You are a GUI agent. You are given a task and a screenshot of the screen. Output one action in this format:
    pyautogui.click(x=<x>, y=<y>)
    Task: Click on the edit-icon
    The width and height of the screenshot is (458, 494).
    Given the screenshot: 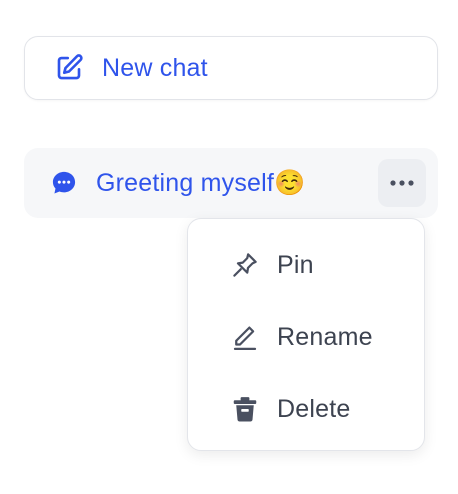 What is the action you would take?
    pyautogui.click(x=69, y=68)
    